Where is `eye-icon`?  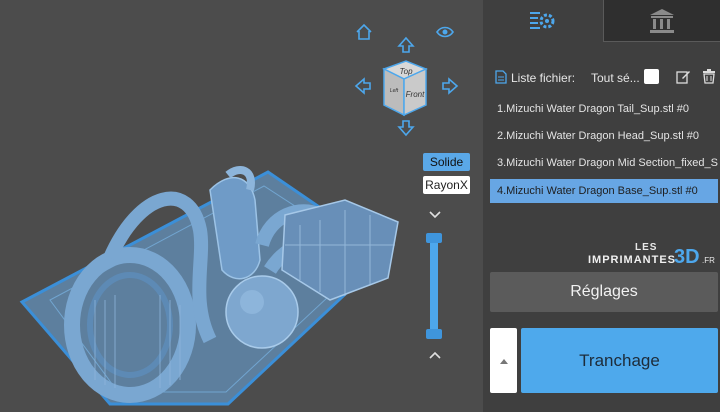 eye-icon is located at coordinates (445, 32).